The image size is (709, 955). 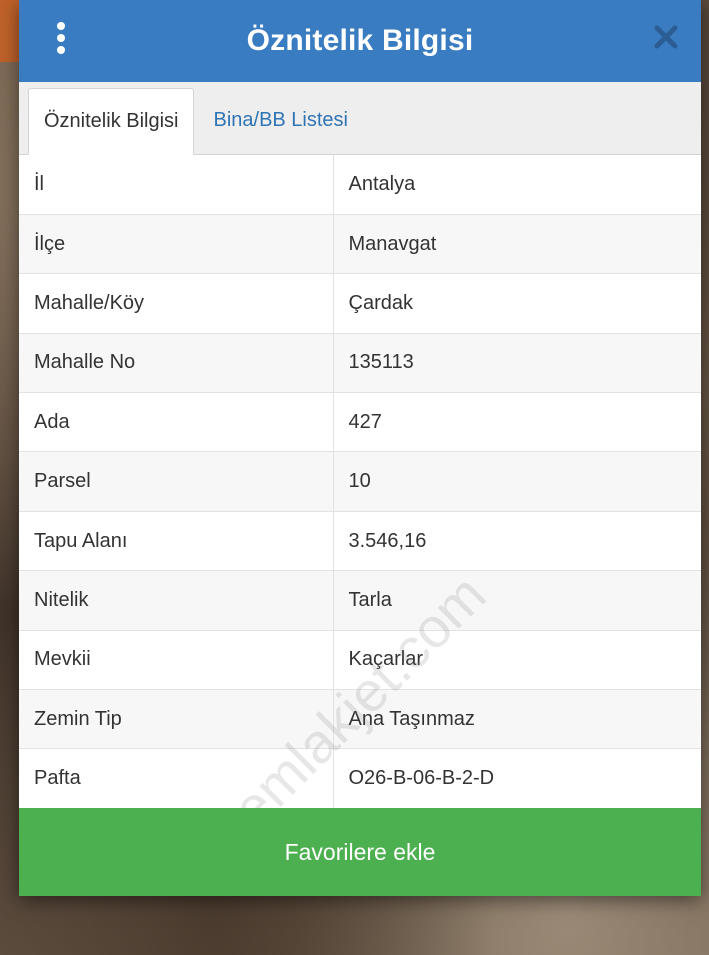 I want to click on attribute-key: Pafta, so click(x=176, y=778).